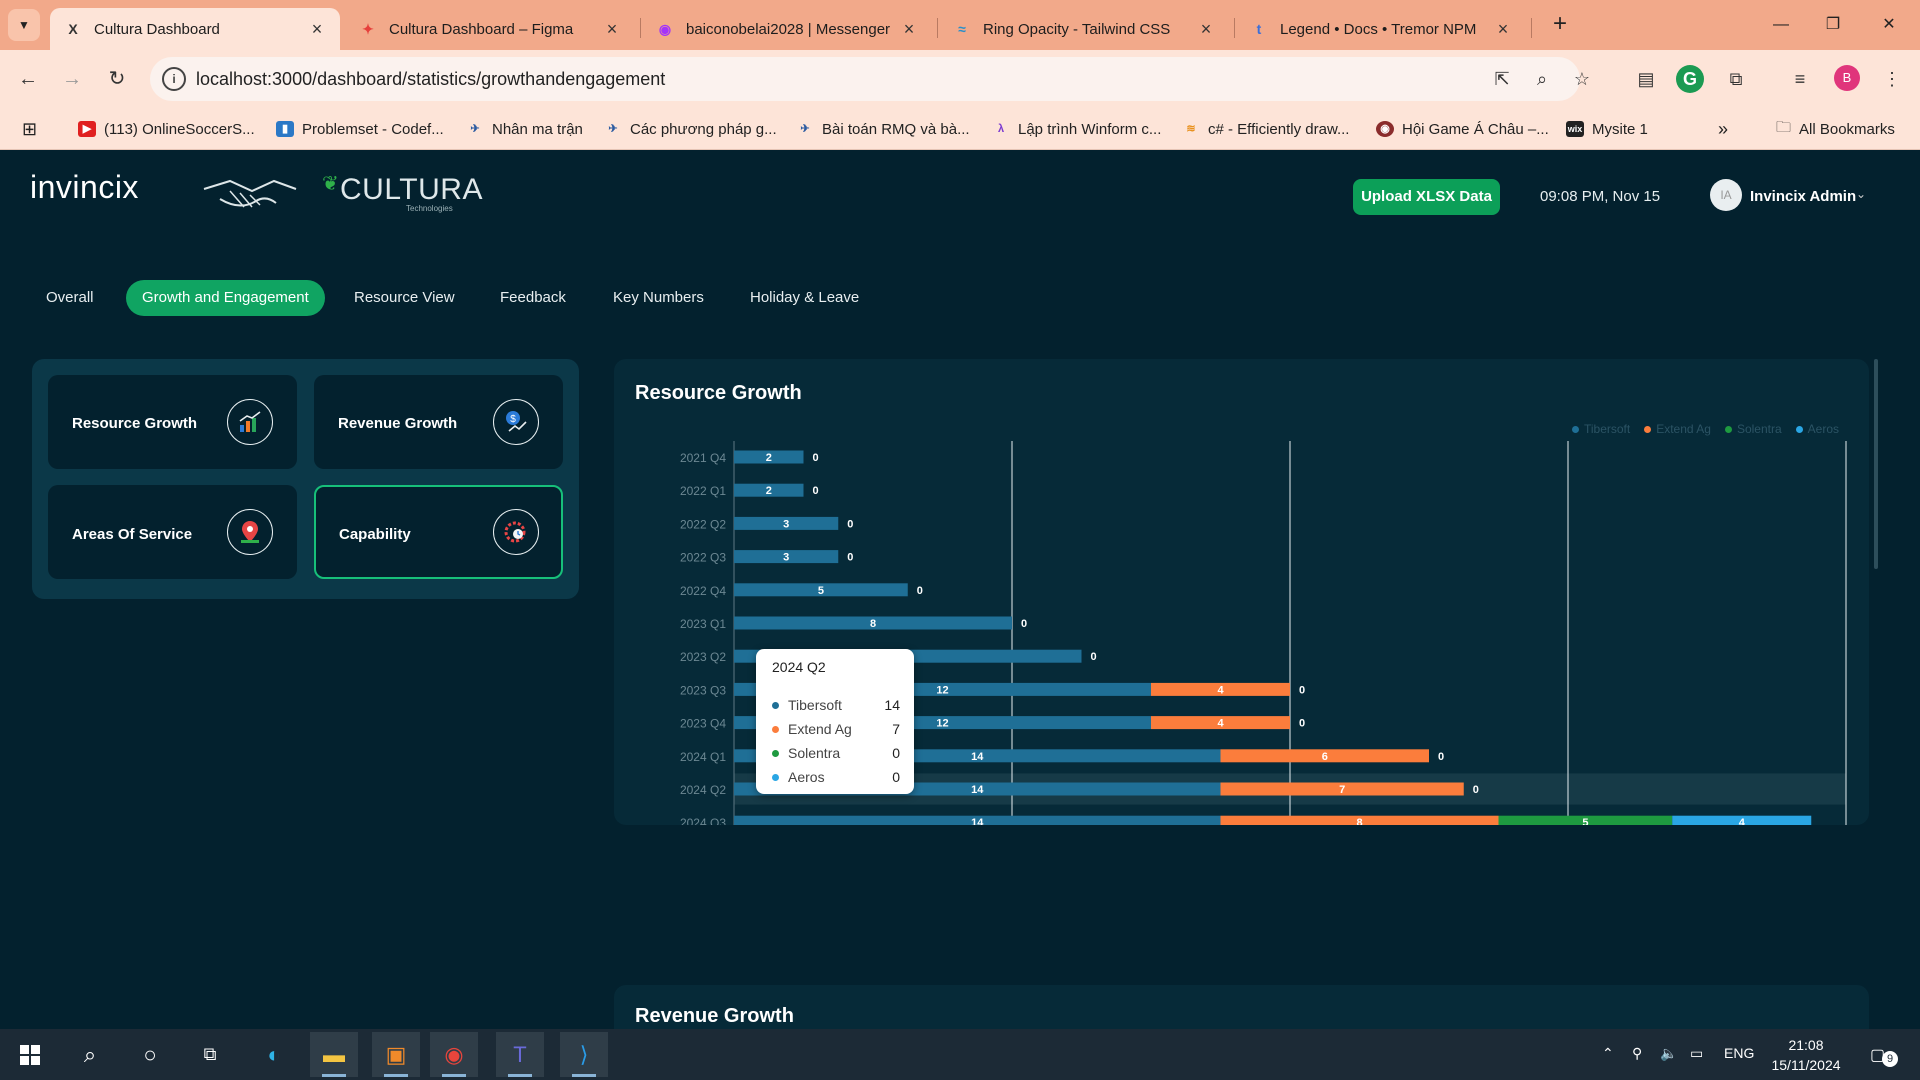  I want to click on tooltip-row: Aeros 0, so click(836, 777).